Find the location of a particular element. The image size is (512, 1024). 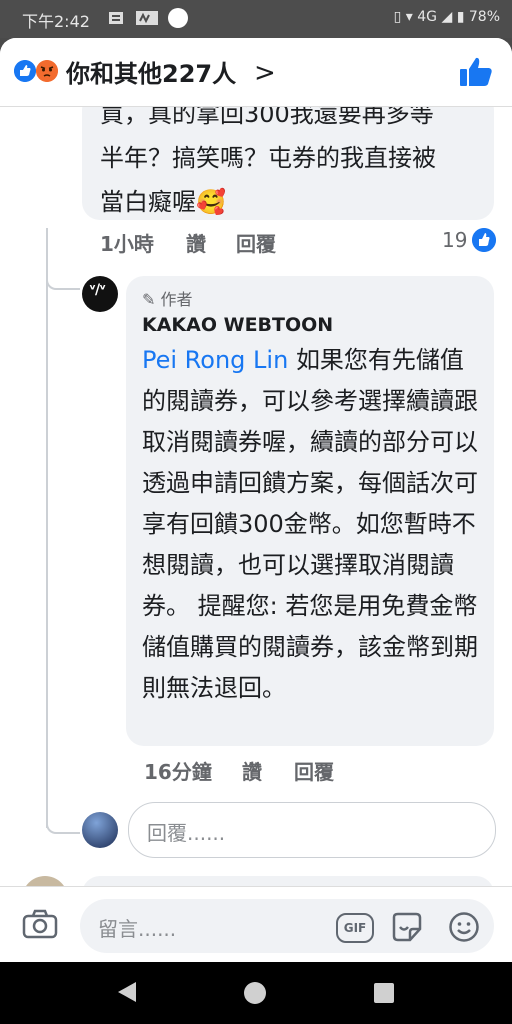

emoji-icon is located at coordinates (464, 927).